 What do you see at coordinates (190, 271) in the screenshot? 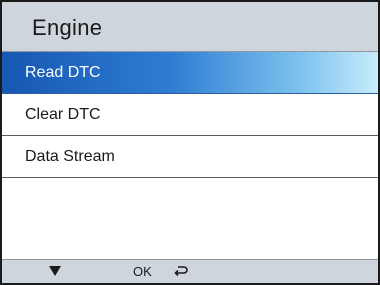
I see `bottom-key-bar: OK` at bounding box center [190, 271].